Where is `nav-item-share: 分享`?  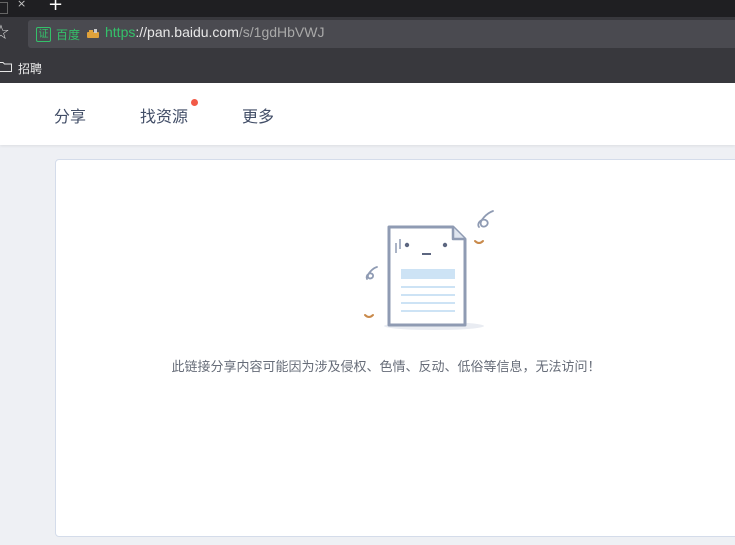
nav-item-share: 分享 is located at coordinates (70, 115).